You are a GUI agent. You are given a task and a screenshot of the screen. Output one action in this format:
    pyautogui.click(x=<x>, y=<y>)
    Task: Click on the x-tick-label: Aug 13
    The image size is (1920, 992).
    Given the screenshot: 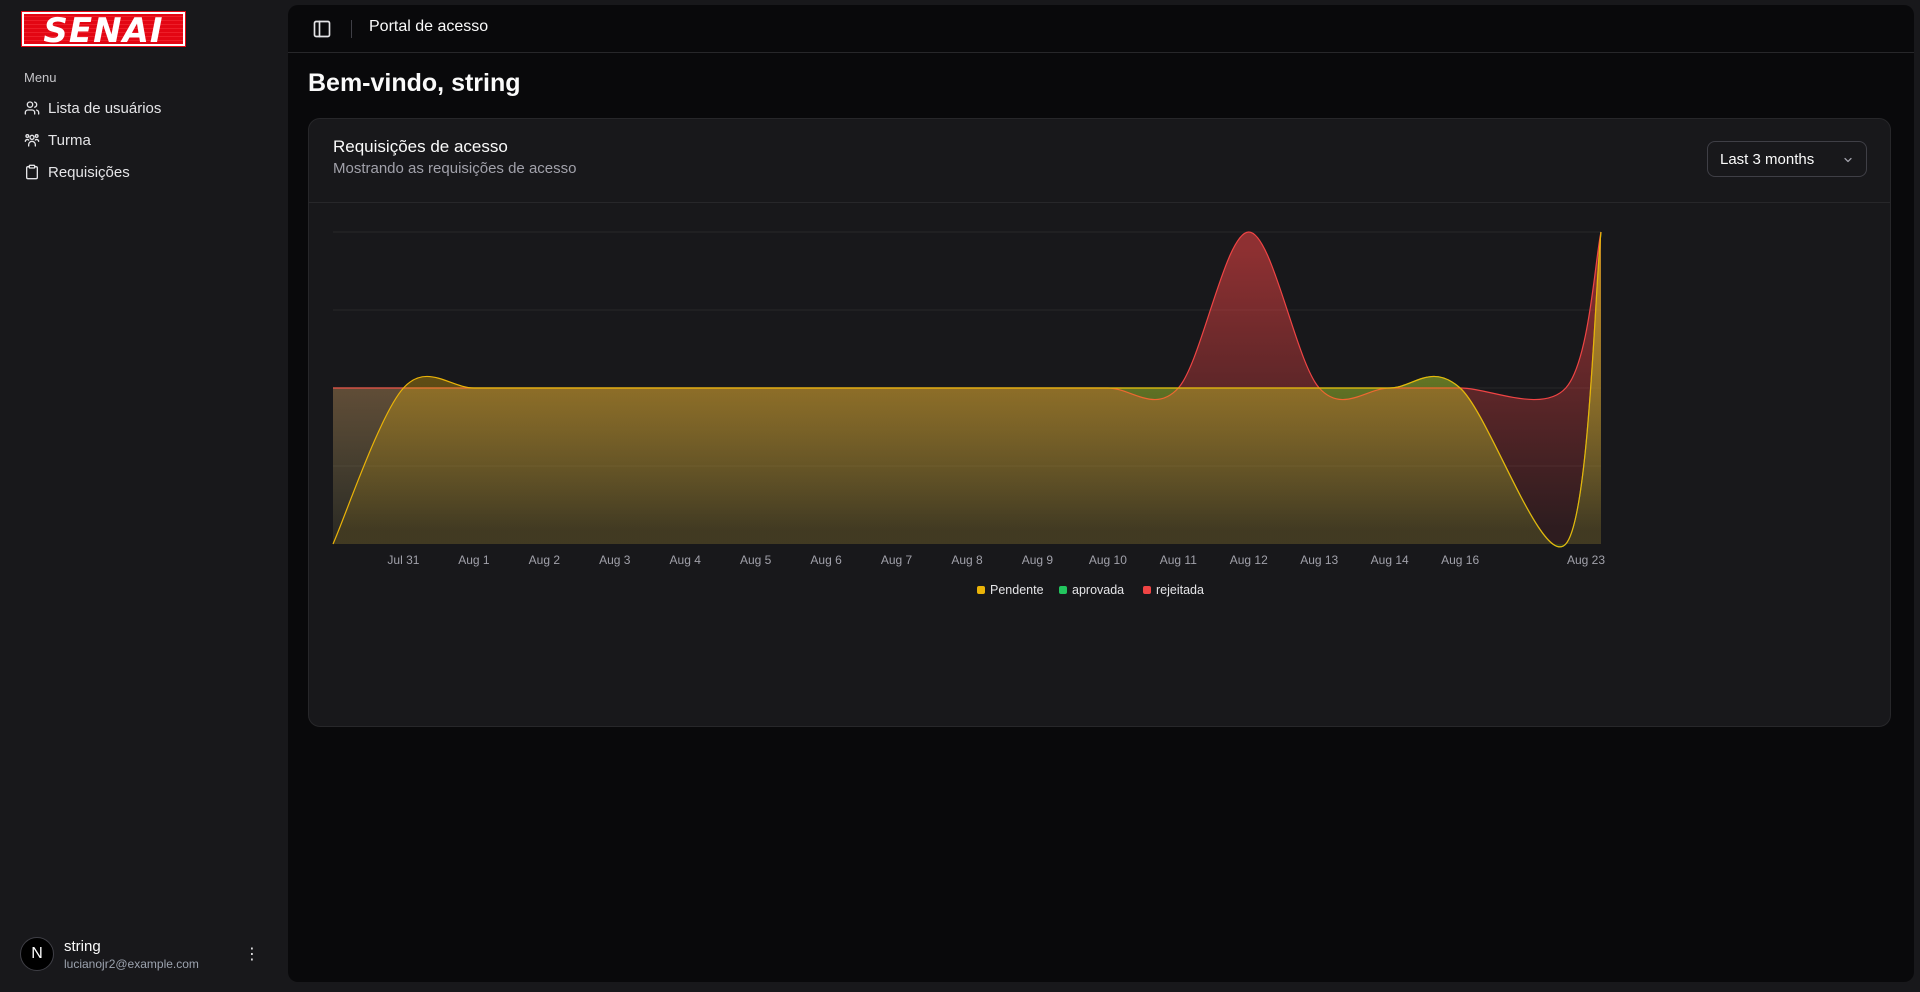 What is the action you would take?
    pyautogui.click(x=1319, y=560)
    